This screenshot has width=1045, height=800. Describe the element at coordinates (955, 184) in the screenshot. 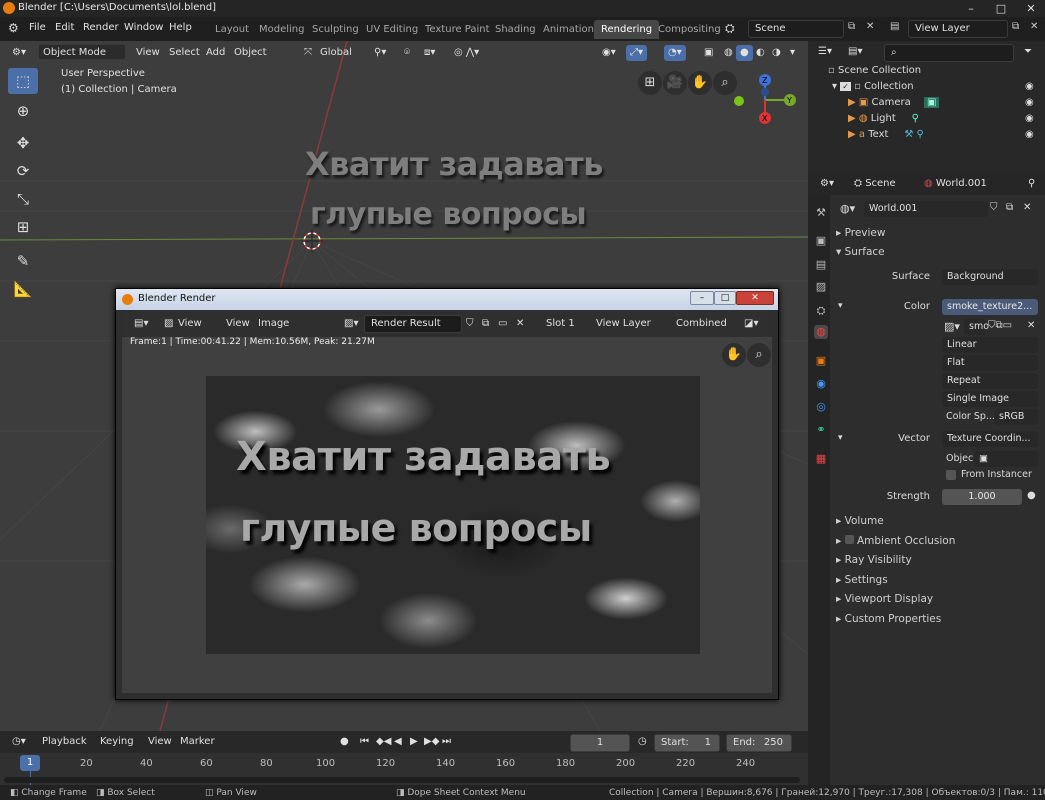

I see `world-tab: ◍ World.001` at that location.